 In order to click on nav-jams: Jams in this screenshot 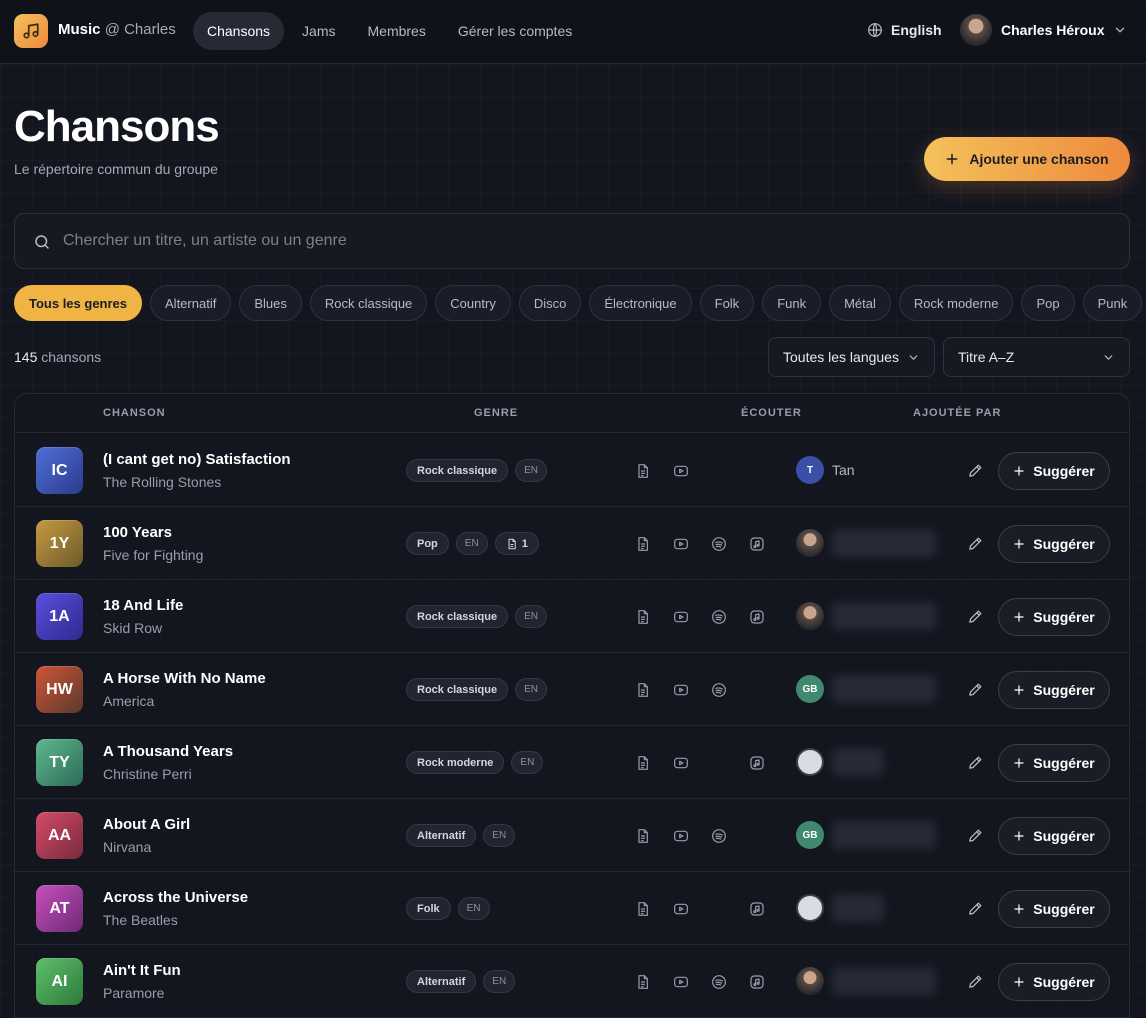, I will do `click(318, 31)`.